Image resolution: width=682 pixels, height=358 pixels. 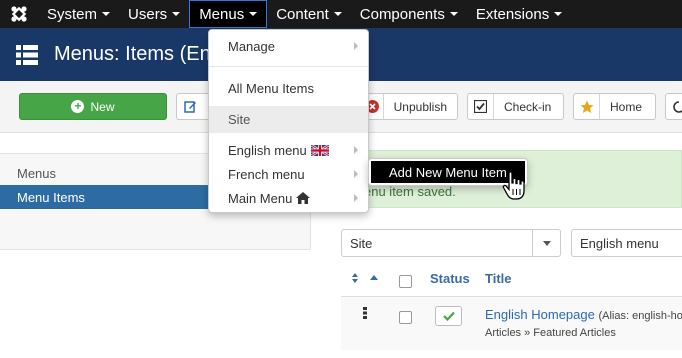 What do you see at coordinates (498, 278) in the screenshot?
I see `title-column-header: Title` at bounding box center [498, 278].